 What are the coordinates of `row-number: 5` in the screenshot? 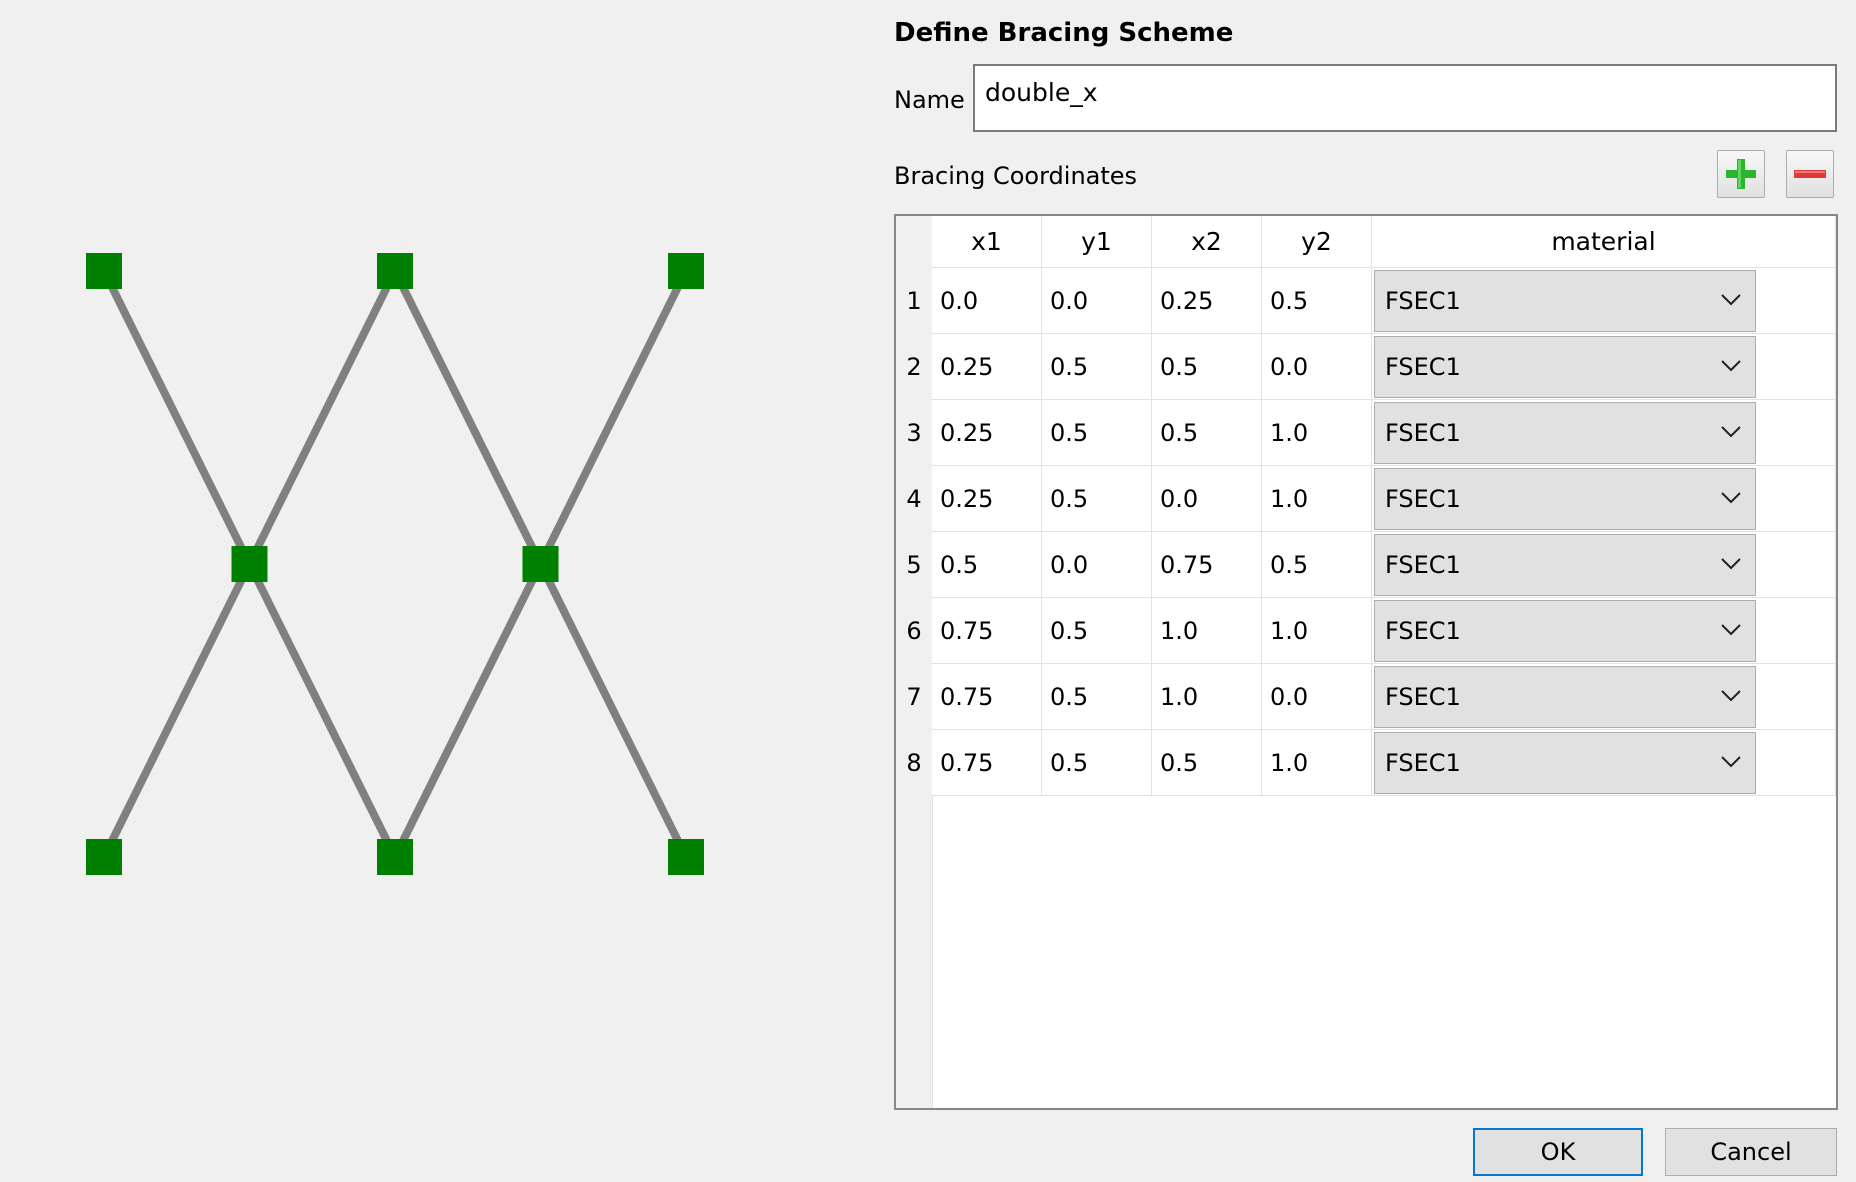 It's located at (914, 565).